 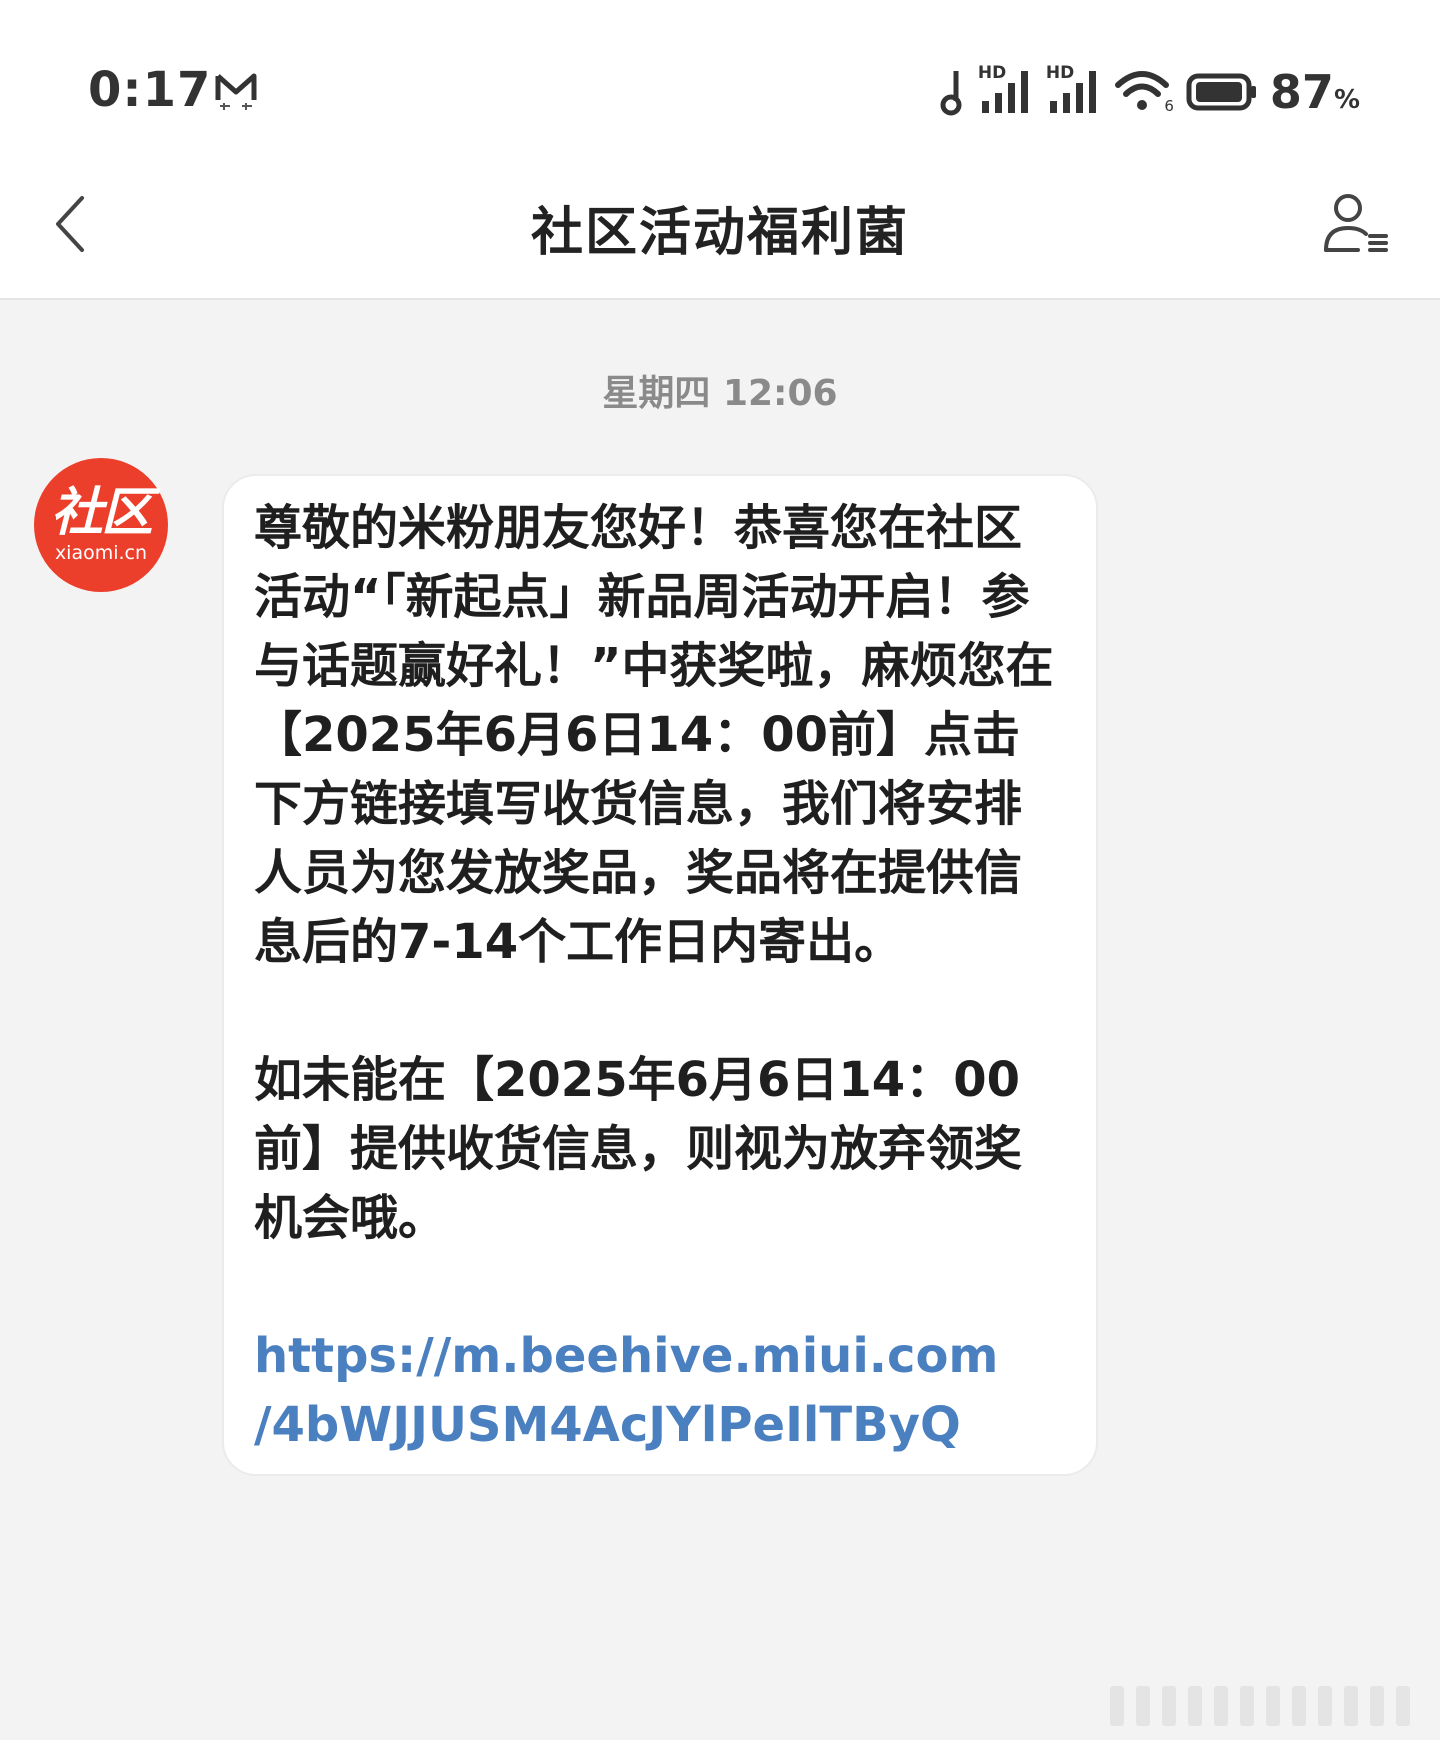 I want to click on battery-icon, so click(x=1221, y=92).